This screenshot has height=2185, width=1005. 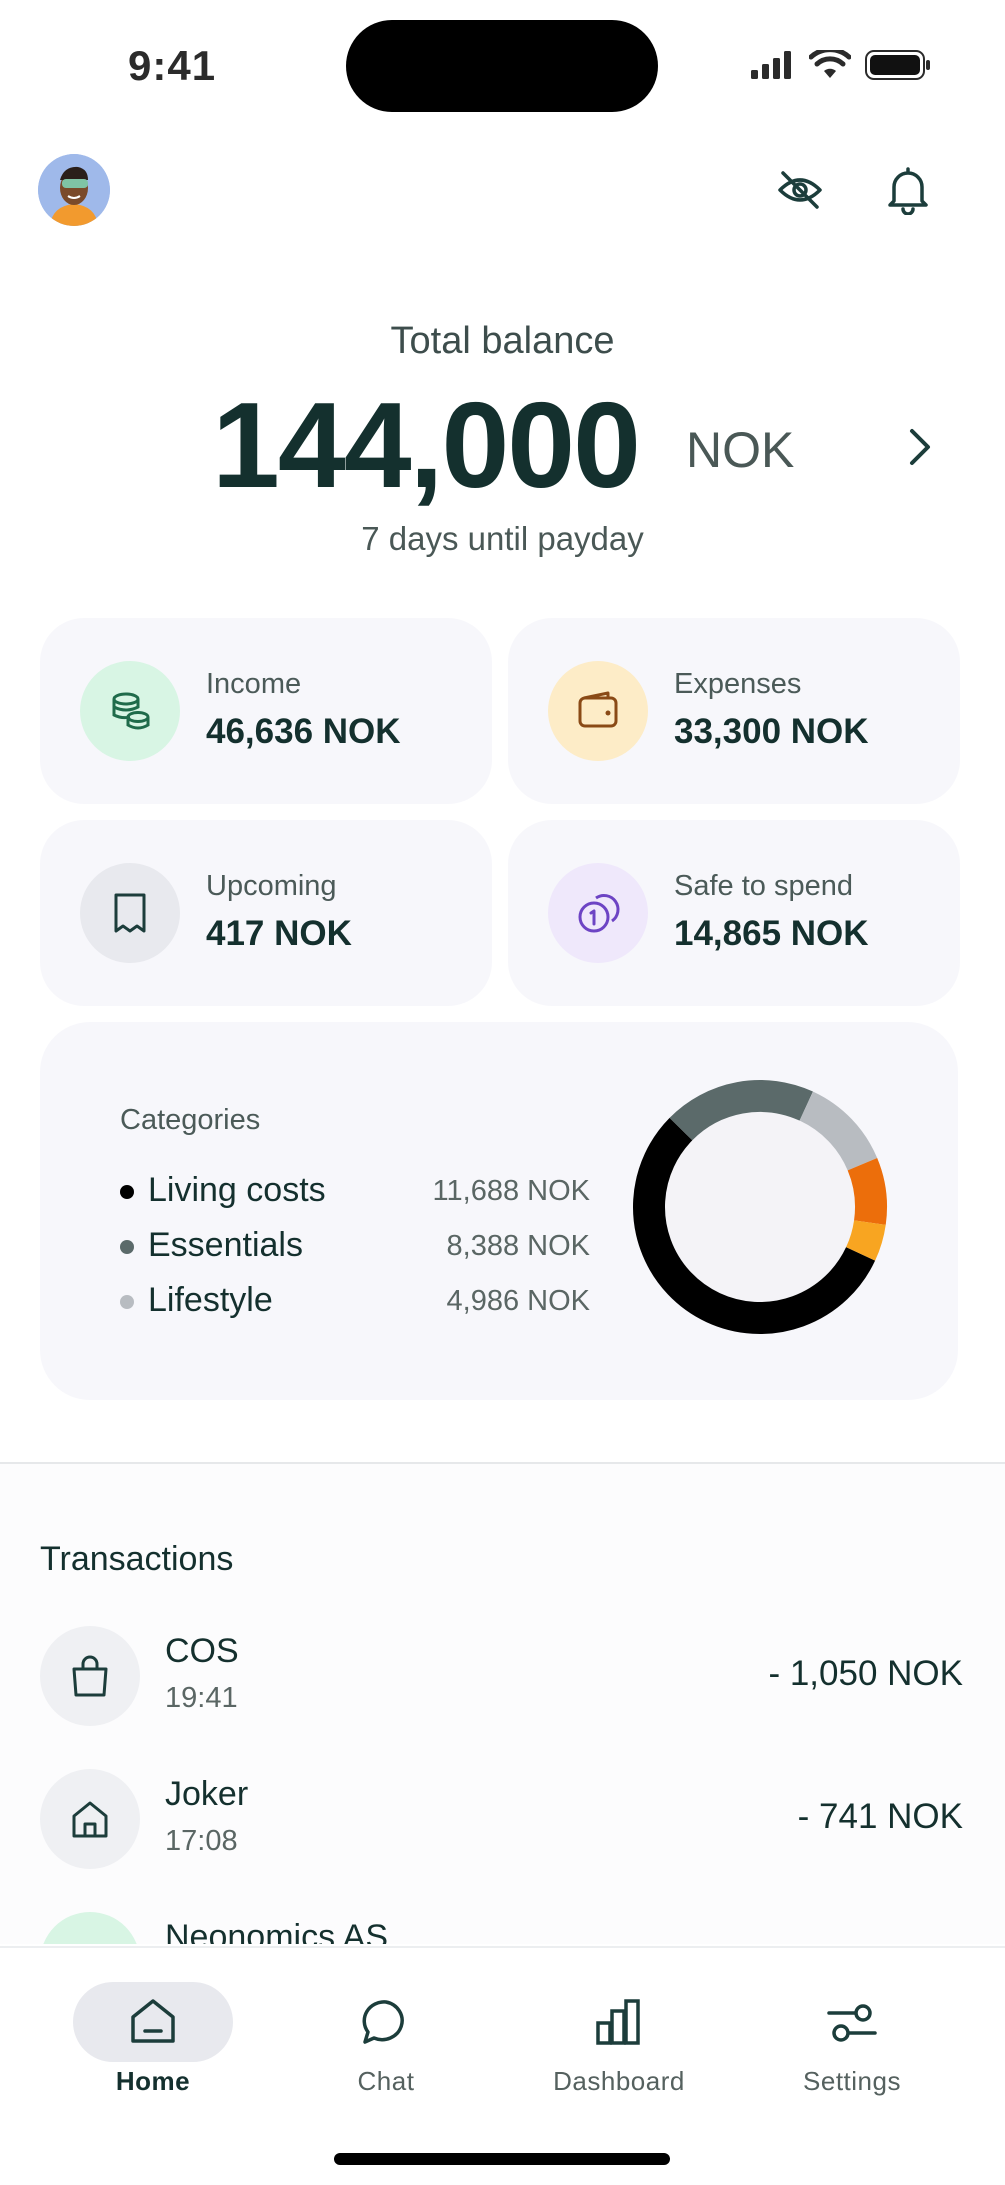 I want to click on tab-home: Home, so click(x=153, y=2028).